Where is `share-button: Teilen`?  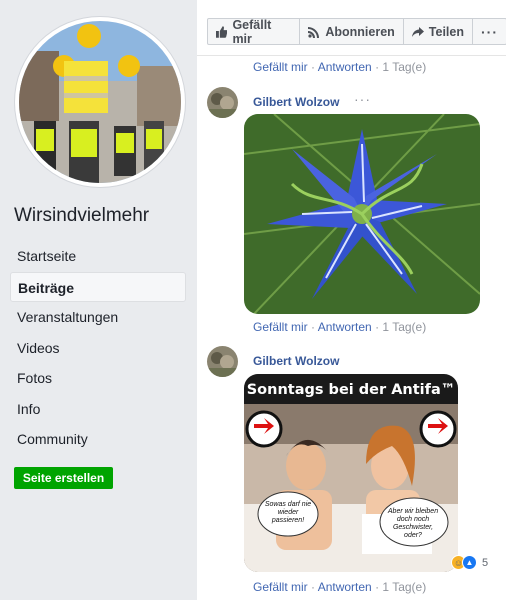
share-button: Teilen is located at coordinates (437, 31).